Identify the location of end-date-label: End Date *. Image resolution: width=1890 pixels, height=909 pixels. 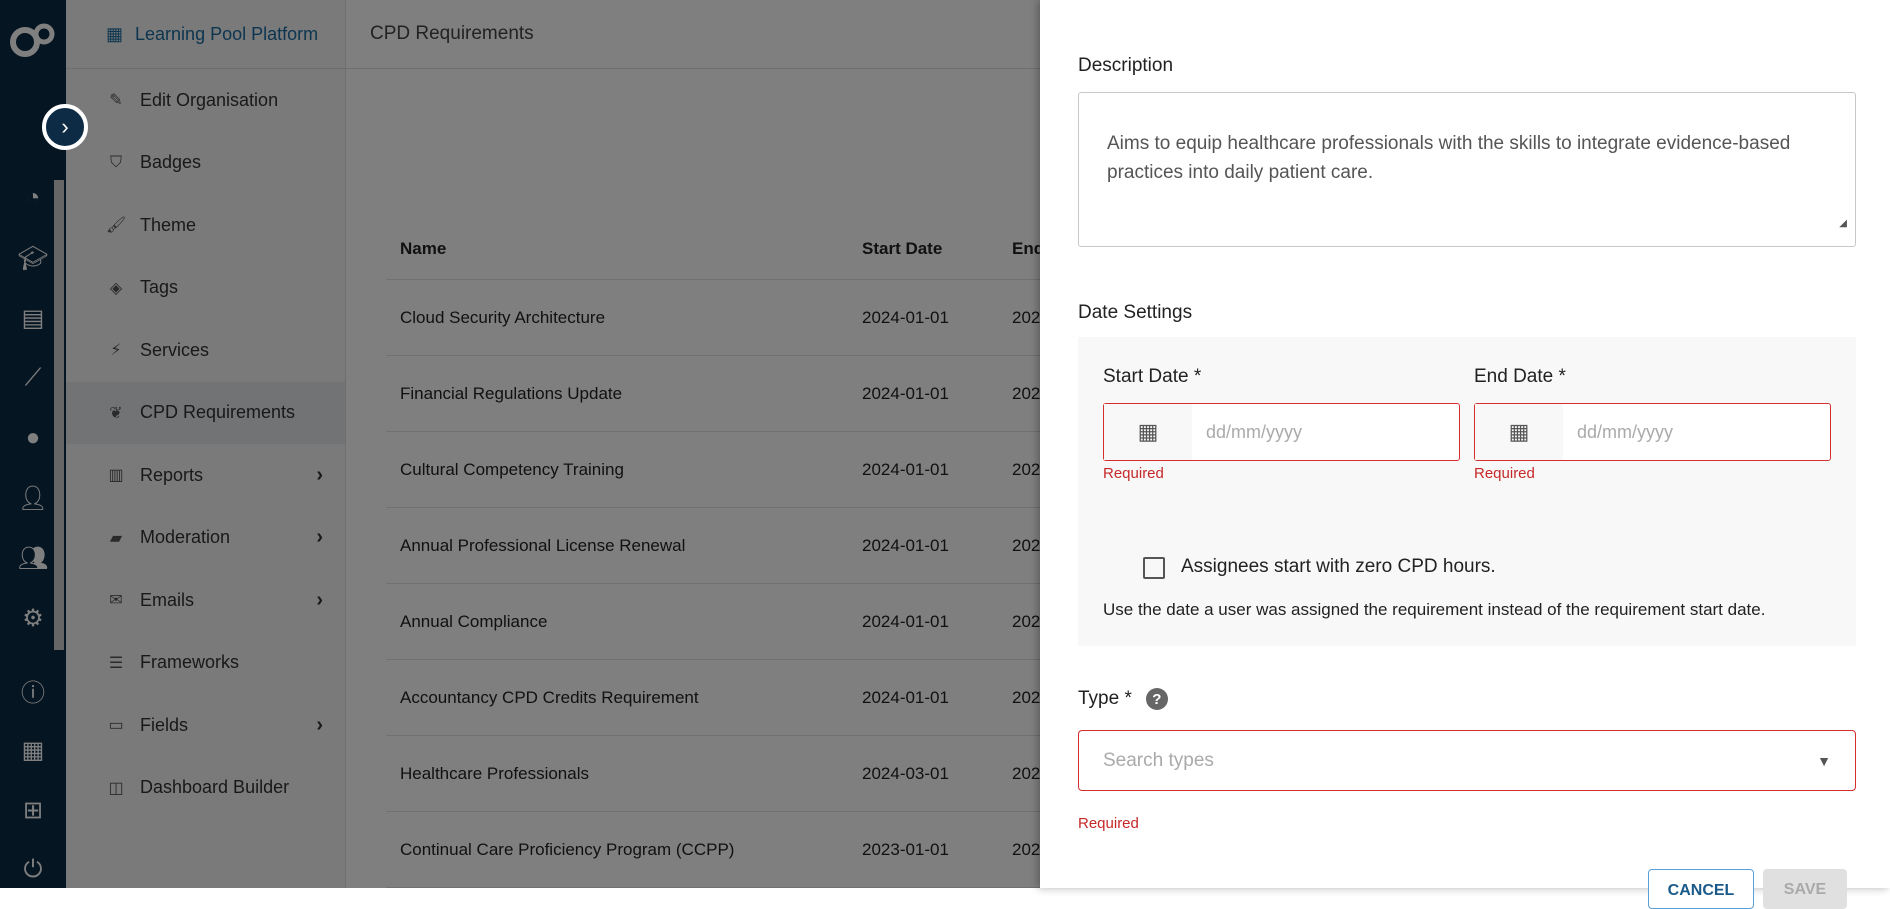
(1520, 376).